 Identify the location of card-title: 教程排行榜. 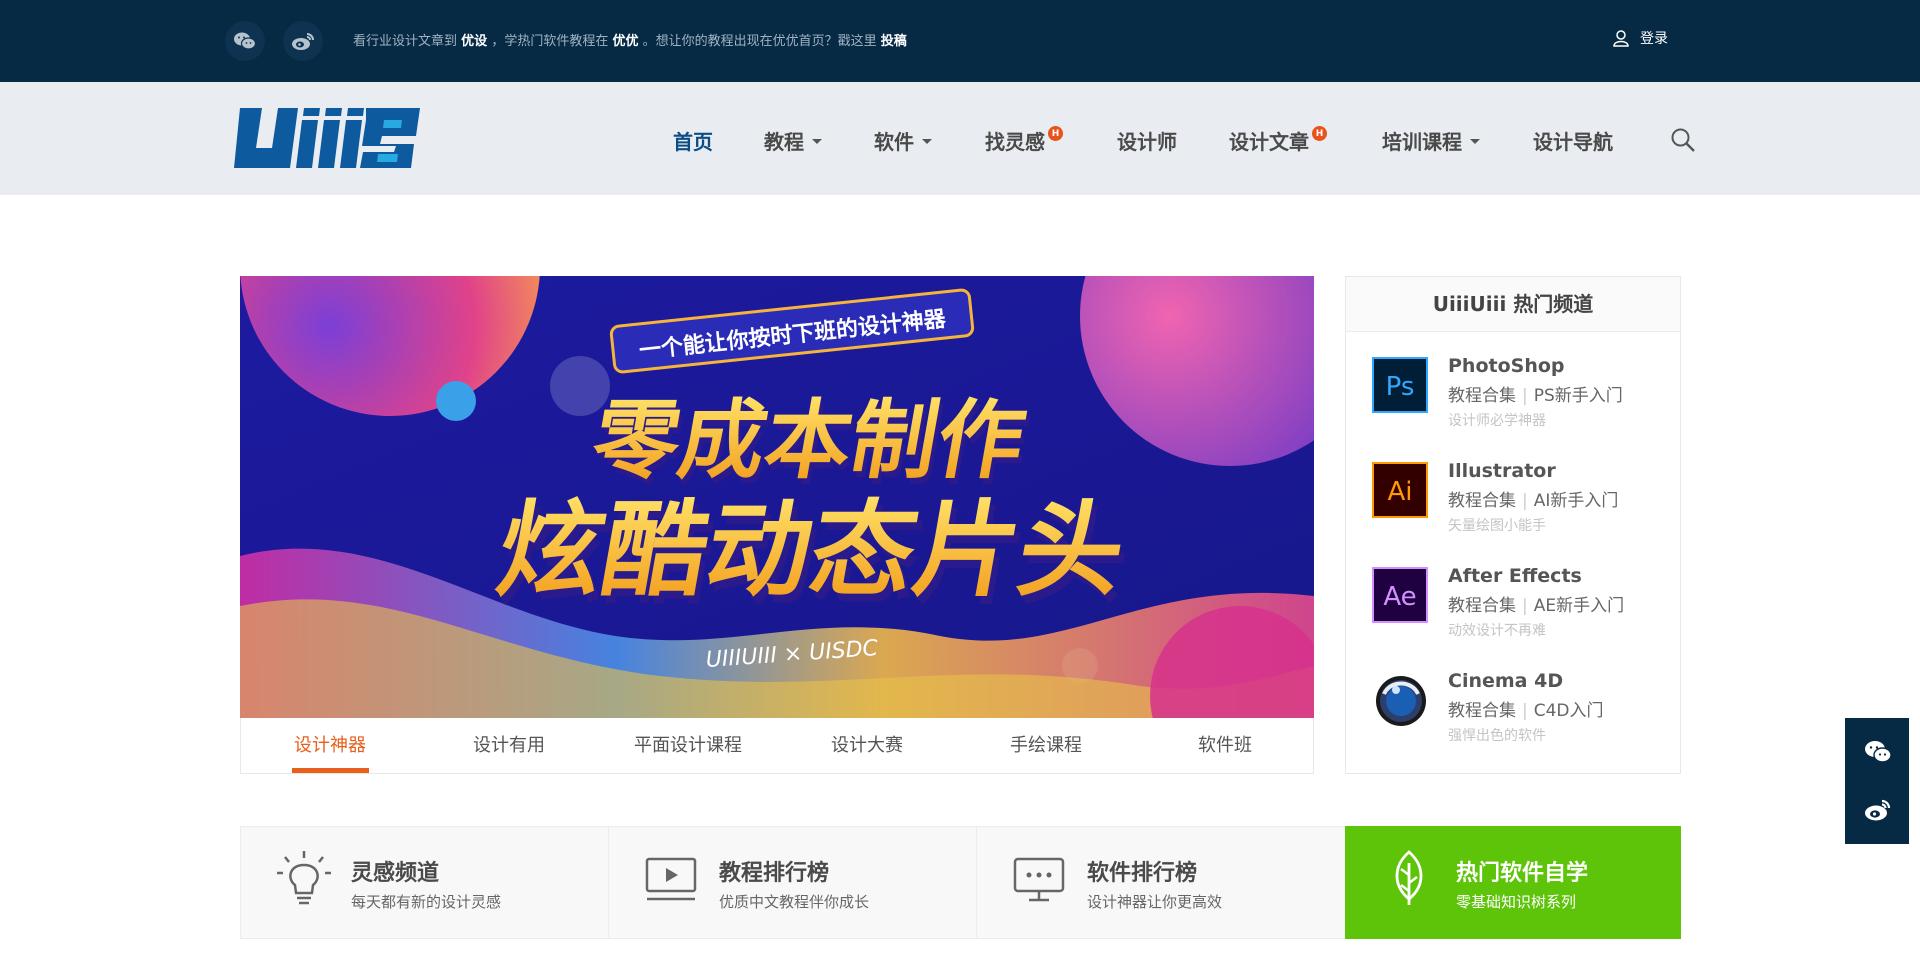
(774, 873).